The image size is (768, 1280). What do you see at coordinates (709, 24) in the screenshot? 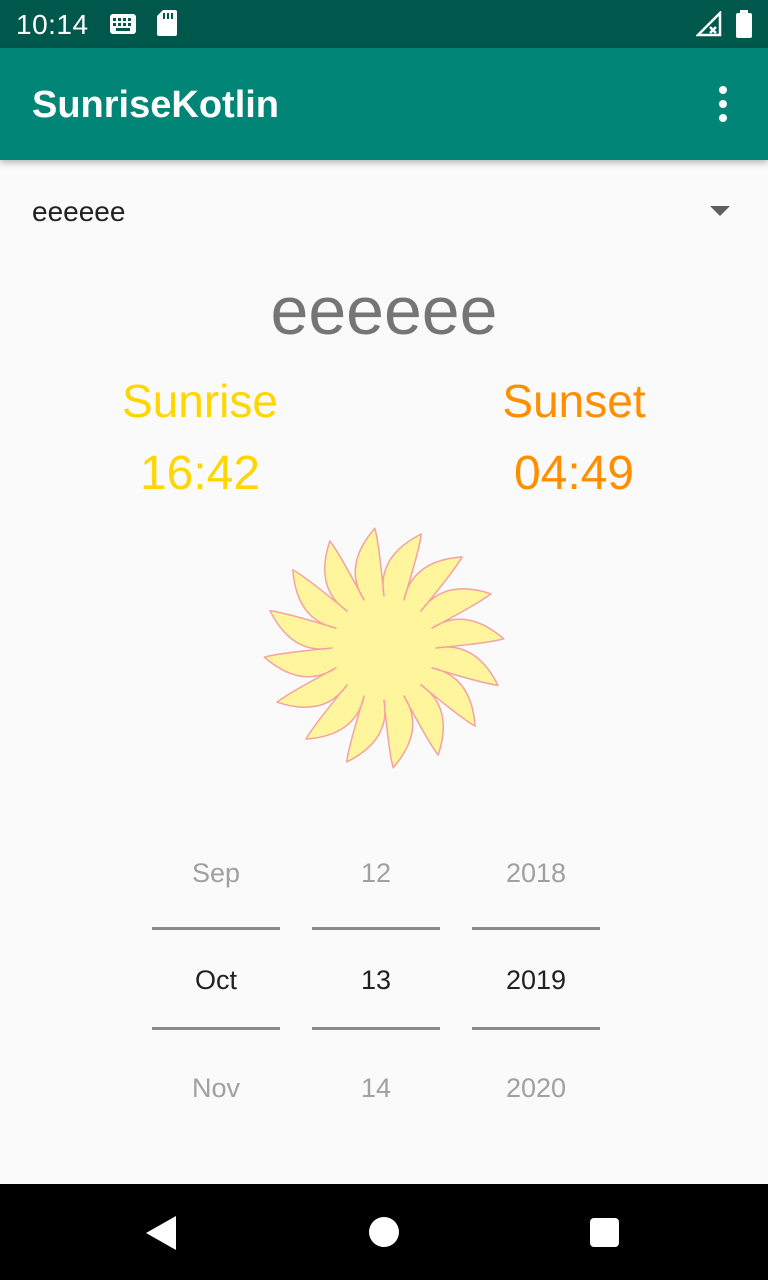
I see `signal-no-data-icon` at bounding box center [709, 24].